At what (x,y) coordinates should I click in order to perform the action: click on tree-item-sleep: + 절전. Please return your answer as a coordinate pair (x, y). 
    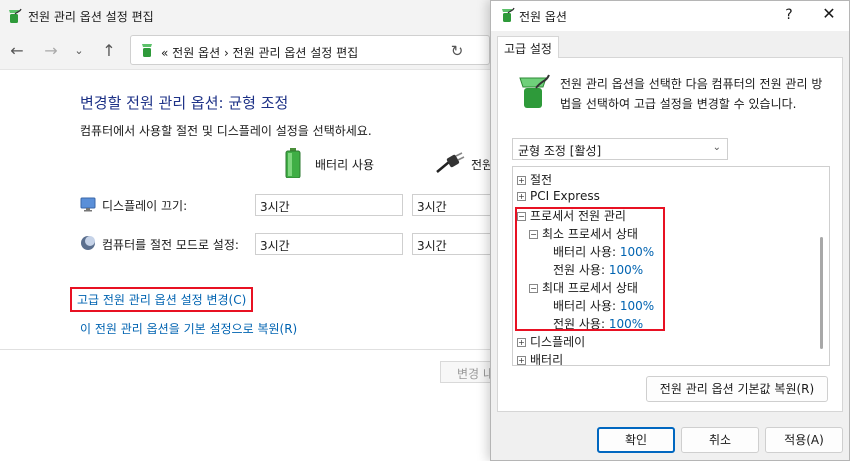
    Looking at the image, I should click on (534, 179).